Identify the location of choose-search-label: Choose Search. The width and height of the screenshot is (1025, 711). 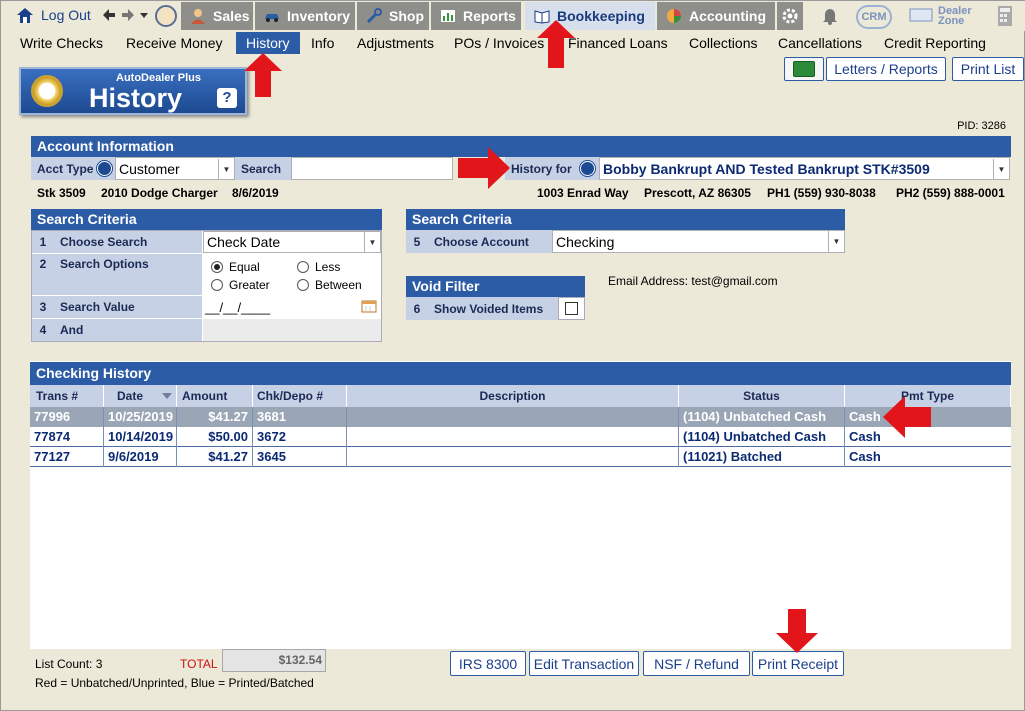
(128, 242).